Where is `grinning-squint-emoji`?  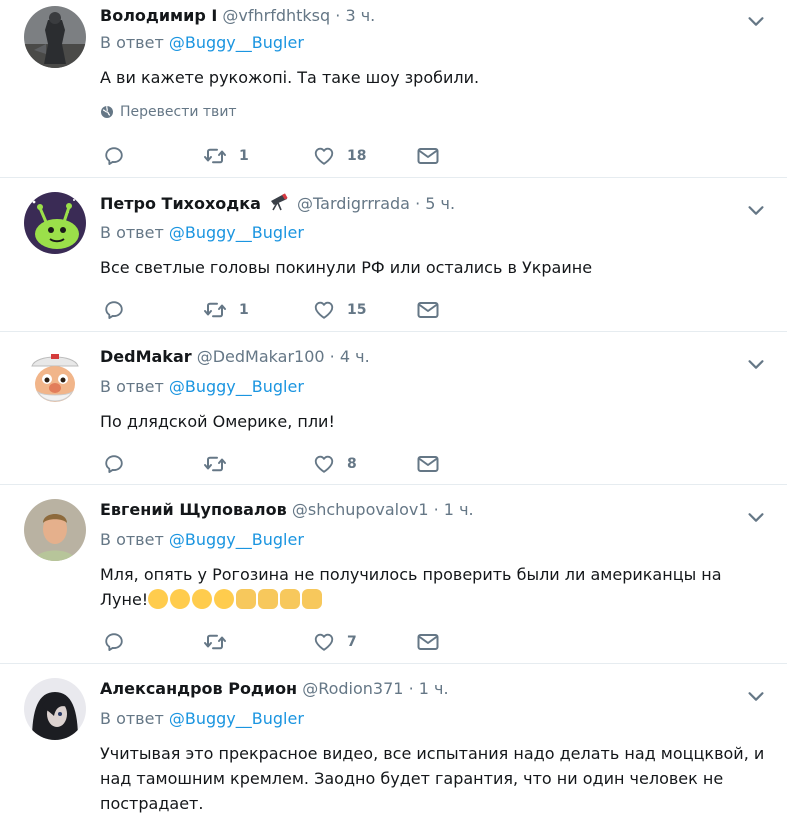
grinning-squint-emoji is located at coordinates (180, 599).